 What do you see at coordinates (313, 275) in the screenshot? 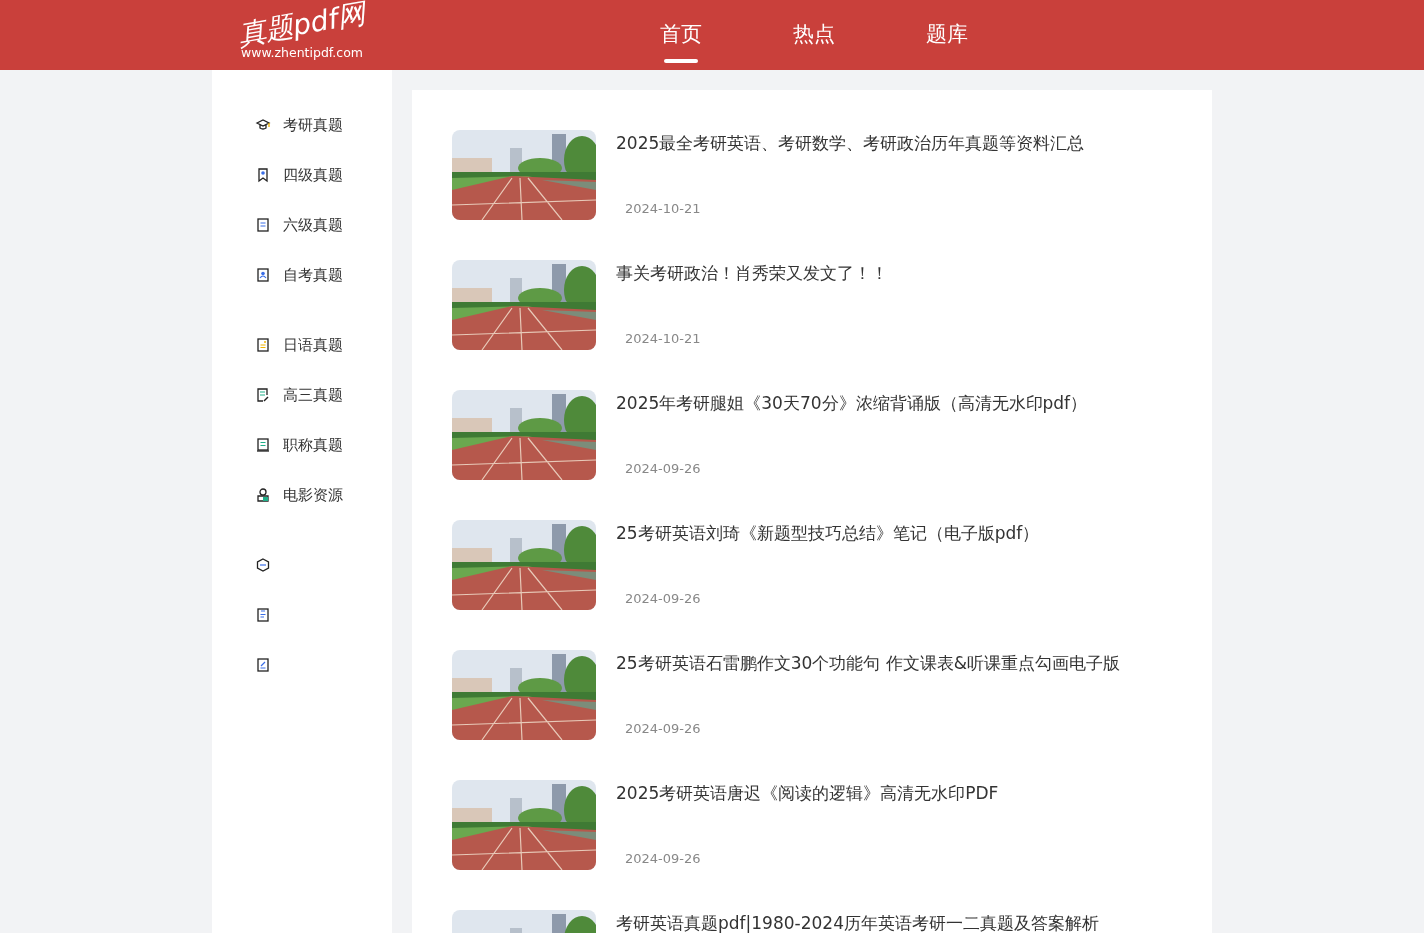
I see `sidebar-item: 自考真题` at bounding box center [313, 275].